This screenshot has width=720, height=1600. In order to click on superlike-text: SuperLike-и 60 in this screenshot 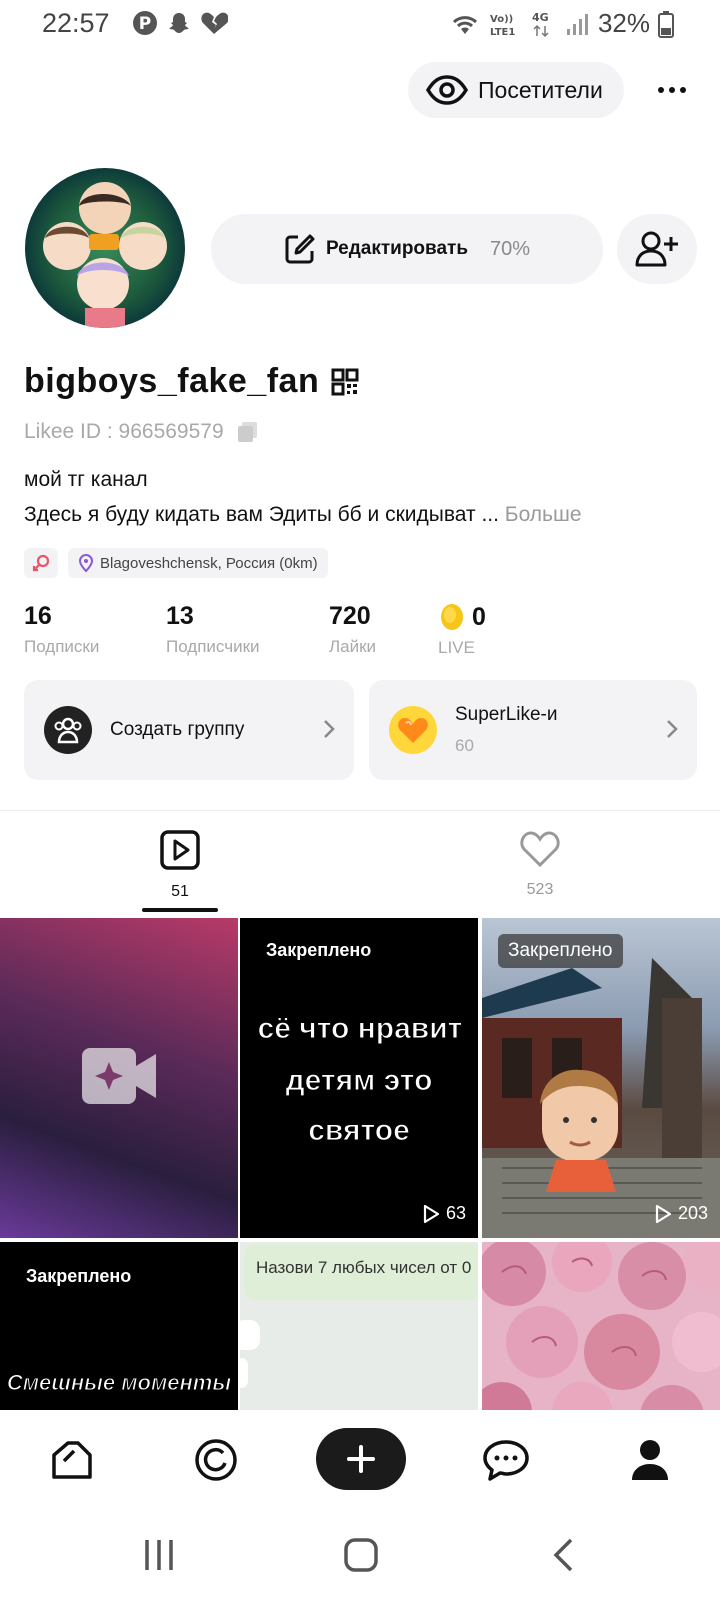, I will do `click(506, 730)`.